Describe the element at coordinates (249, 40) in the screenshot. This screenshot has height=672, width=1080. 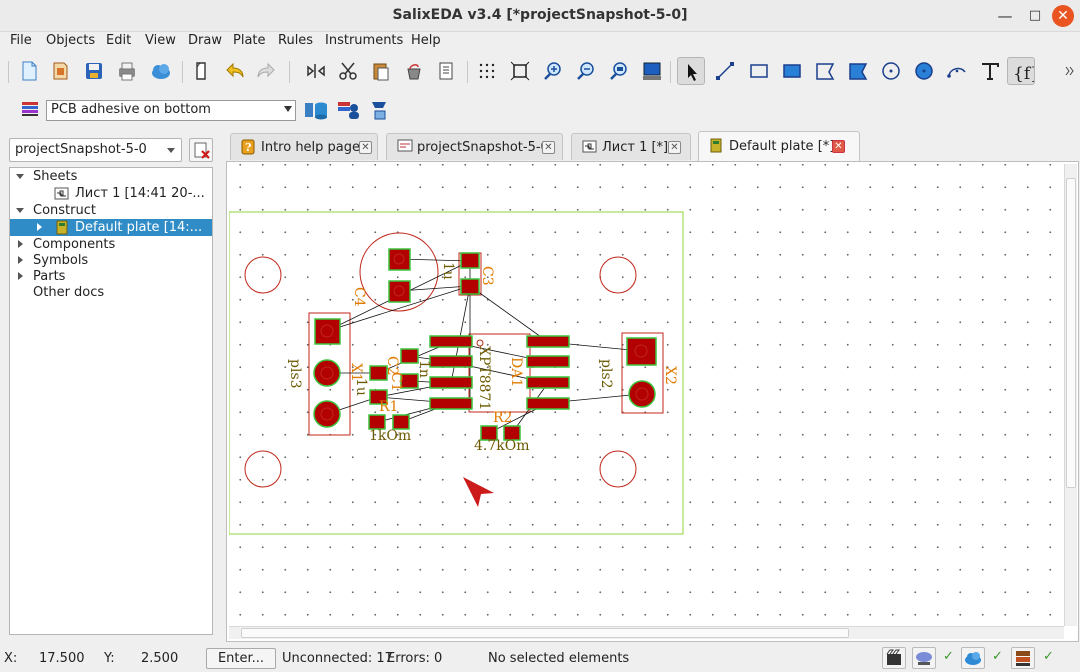
I see `menu-plate: Plate` at that location.